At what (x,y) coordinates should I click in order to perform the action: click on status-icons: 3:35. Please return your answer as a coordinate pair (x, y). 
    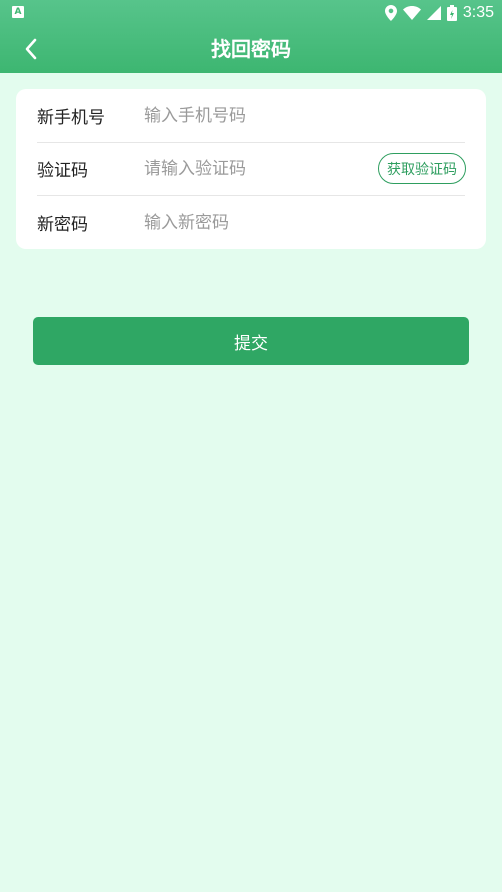
    Looking at the image, I should click on (439, 13).